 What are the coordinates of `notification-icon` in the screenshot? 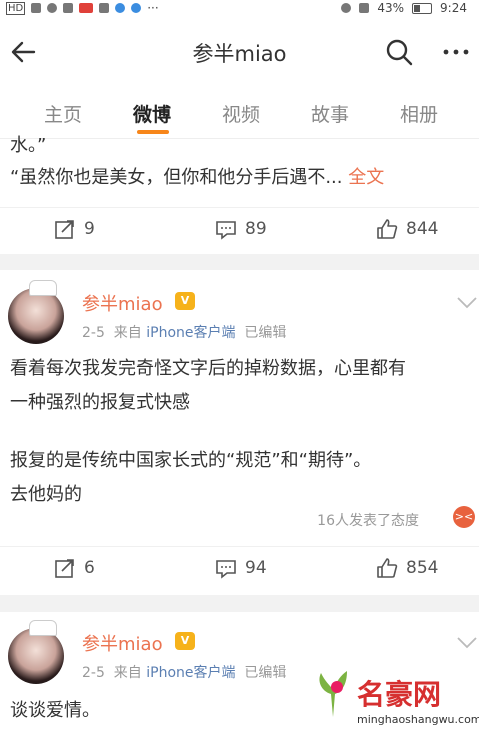 It's located at (86, 8).